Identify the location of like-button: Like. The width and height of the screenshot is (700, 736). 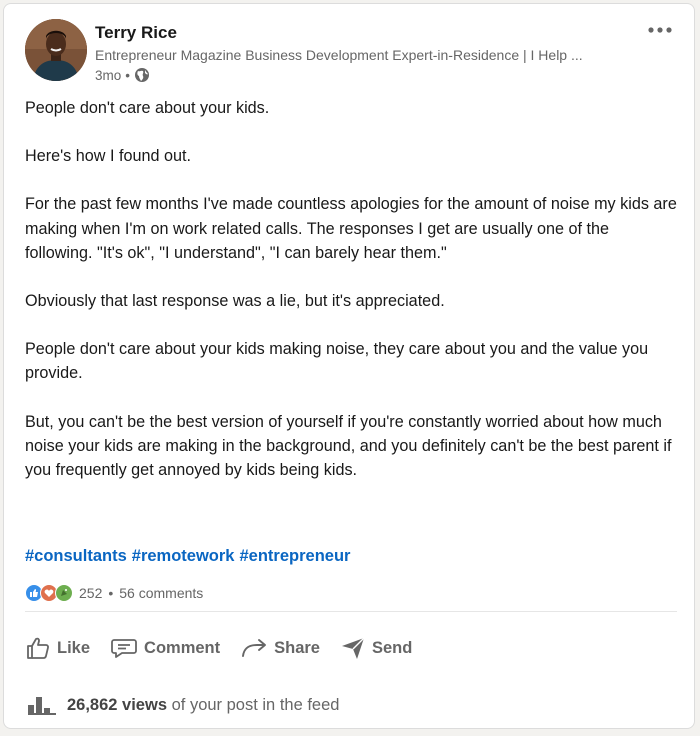
(57, 648).